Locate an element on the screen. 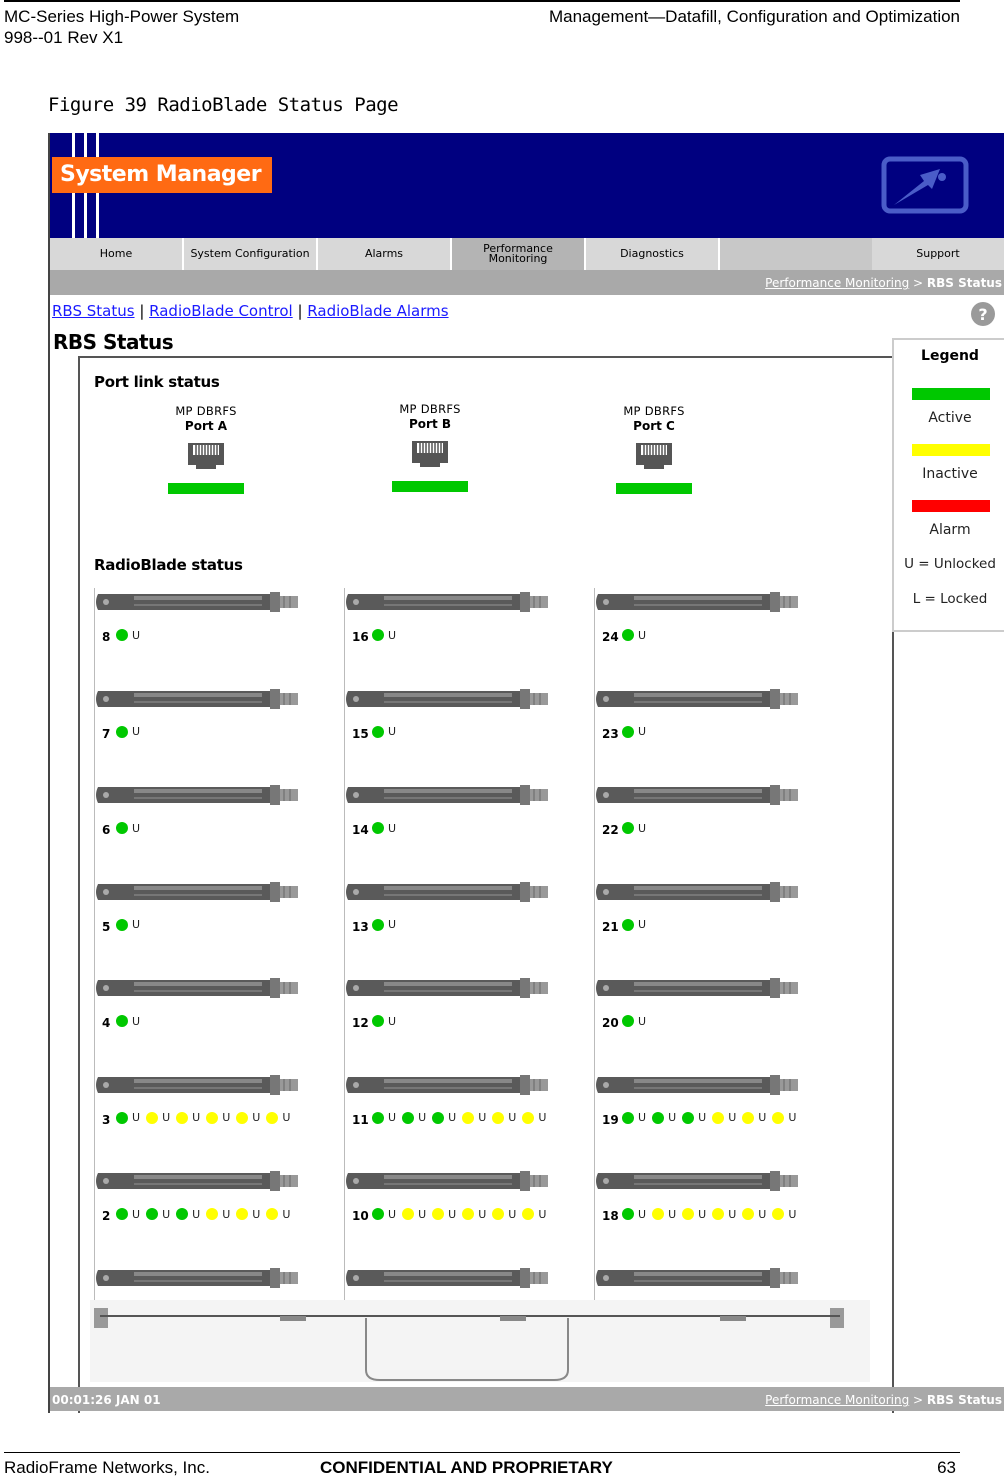 The width and height of the screenshot is (1004, 1478). help-icon: ? is located at coordinates (983, 314).